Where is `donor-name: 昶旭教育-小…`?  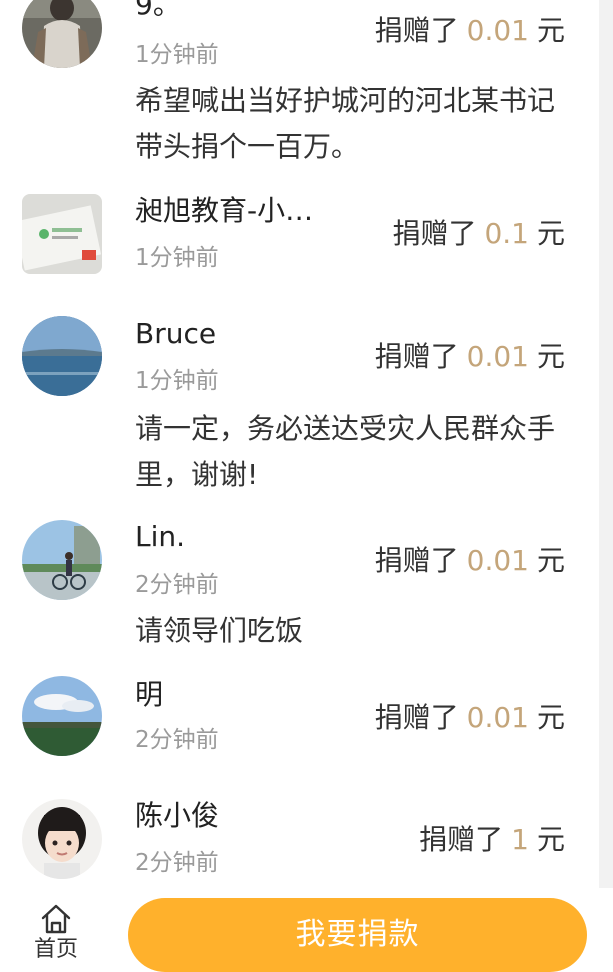 donor-name: 昶旭教育-小… is located at coordinates (224, 210).